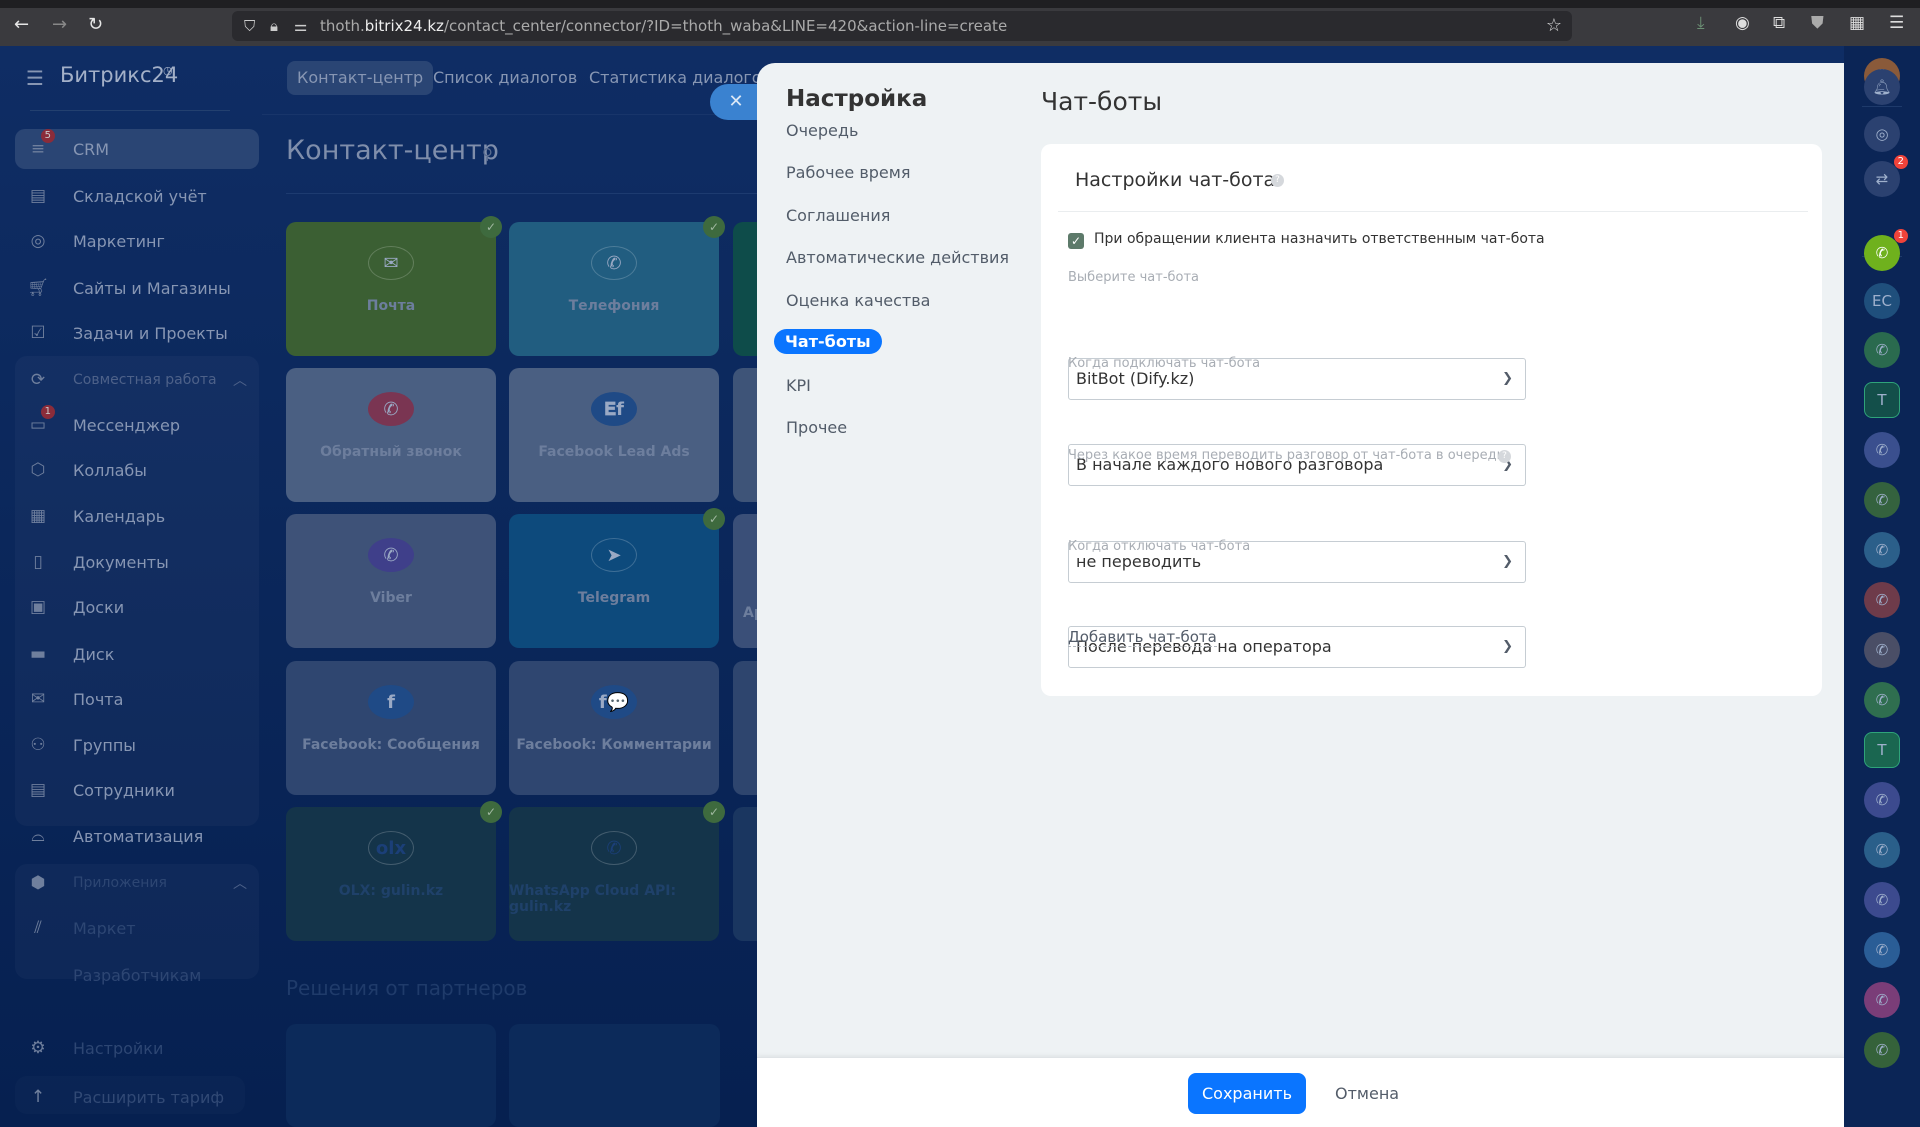  I want to click on settings-menu-item: Автоматические действия, so click(897, 257).